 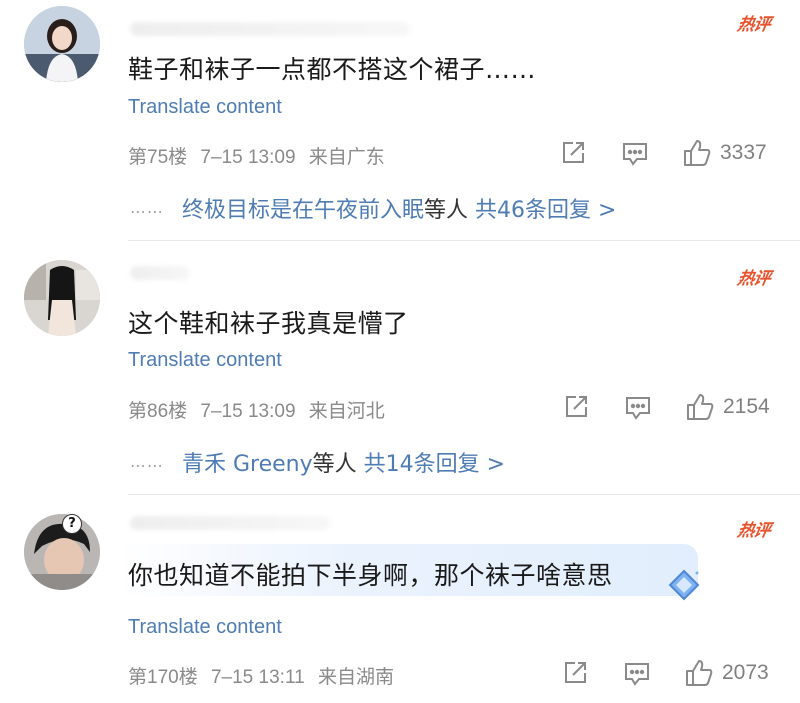 I want to click on replies-link: ⋯⋯ 终极目标是在午夜前入眠等人 共46条回复 >, so click(x=373, y=208).